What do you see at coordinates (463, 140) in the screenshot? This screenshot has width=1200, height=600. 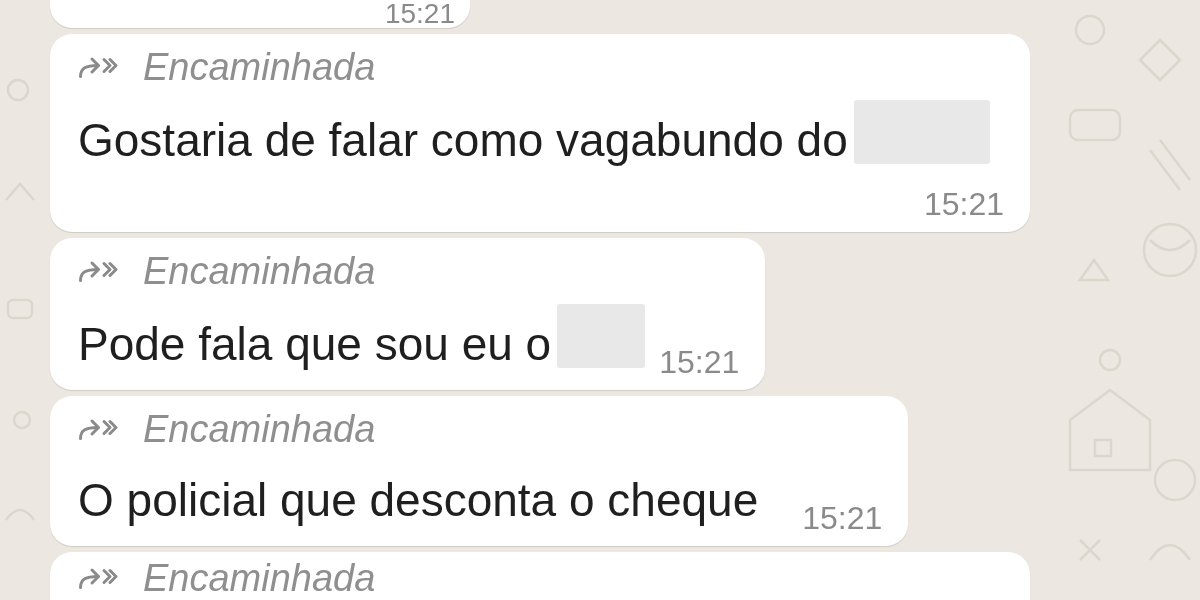 I see `message-text: Gostaria de falar como vagabundo do` at bounding box center [463, 140].